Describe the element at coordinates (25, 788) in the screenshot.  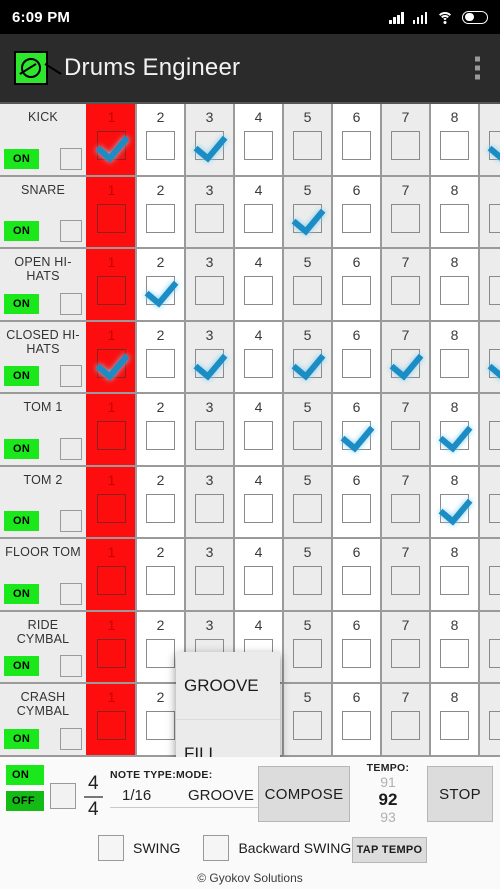
I see `master-power-toggle: ON OFF` at that location.